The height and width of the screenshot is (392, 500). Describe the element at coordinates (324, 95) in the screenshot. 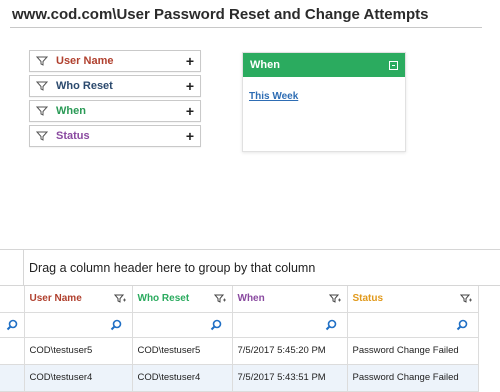

I see `when-panel-body: This Week` at that location.